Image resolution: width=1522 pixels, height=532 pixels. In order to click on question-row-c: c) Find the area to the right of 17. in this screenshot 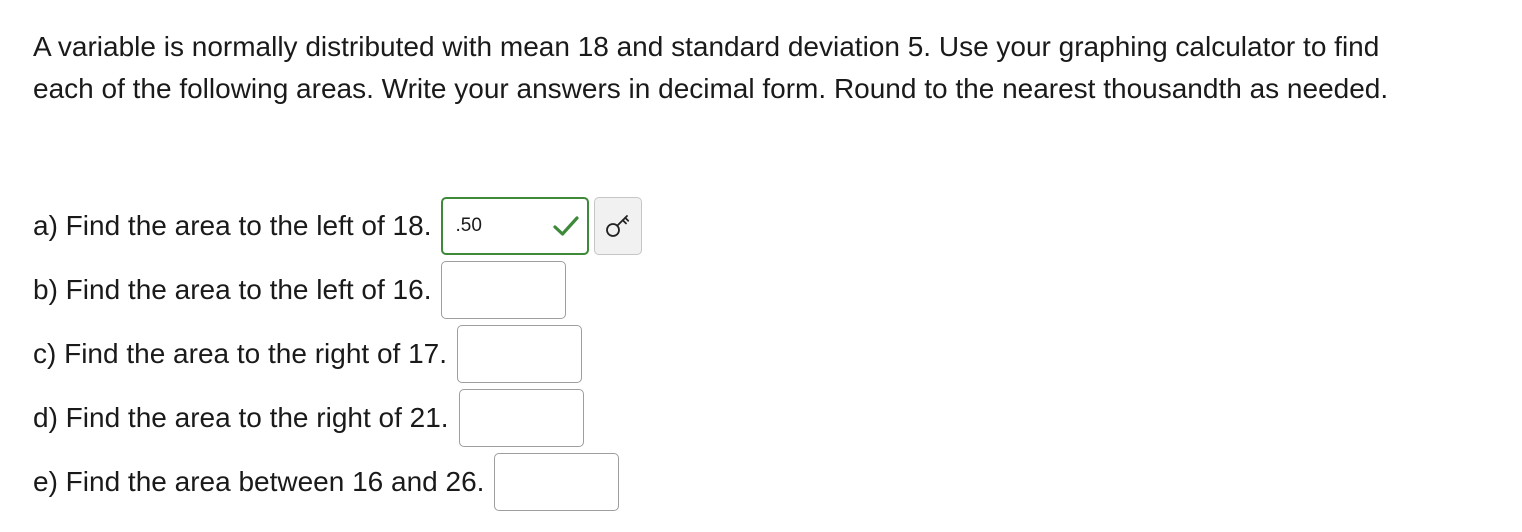, I will do `click(337, 354)`.